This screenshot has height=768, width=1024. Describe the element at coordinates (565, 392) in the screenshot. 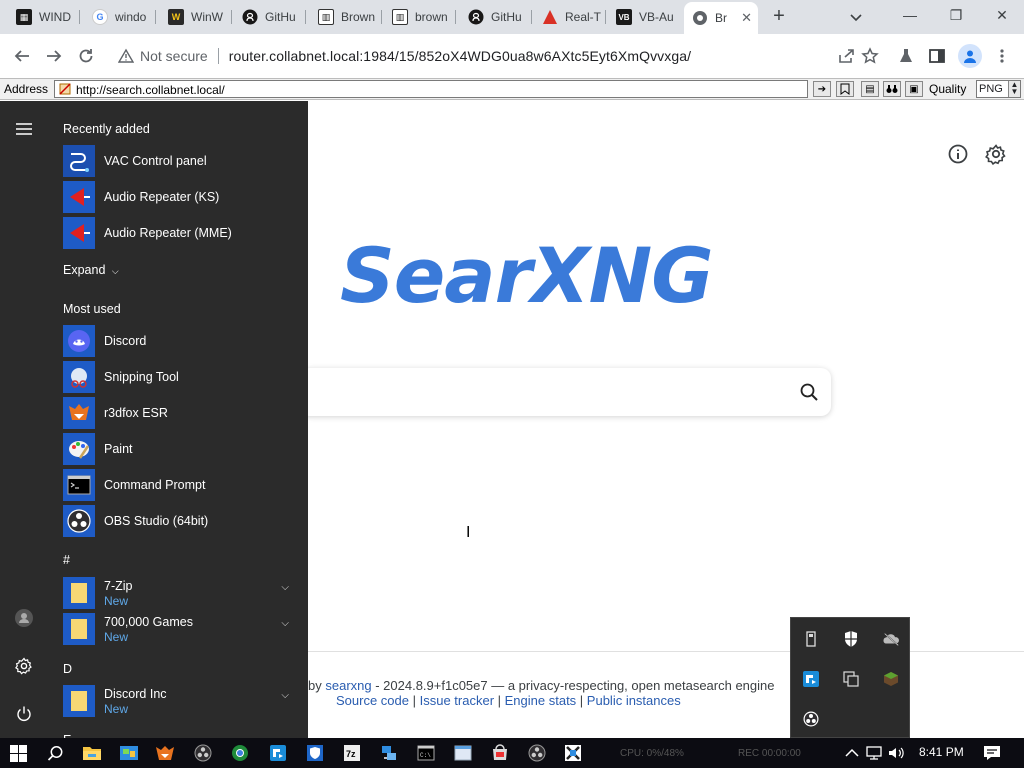

I see `search-input` at that location.